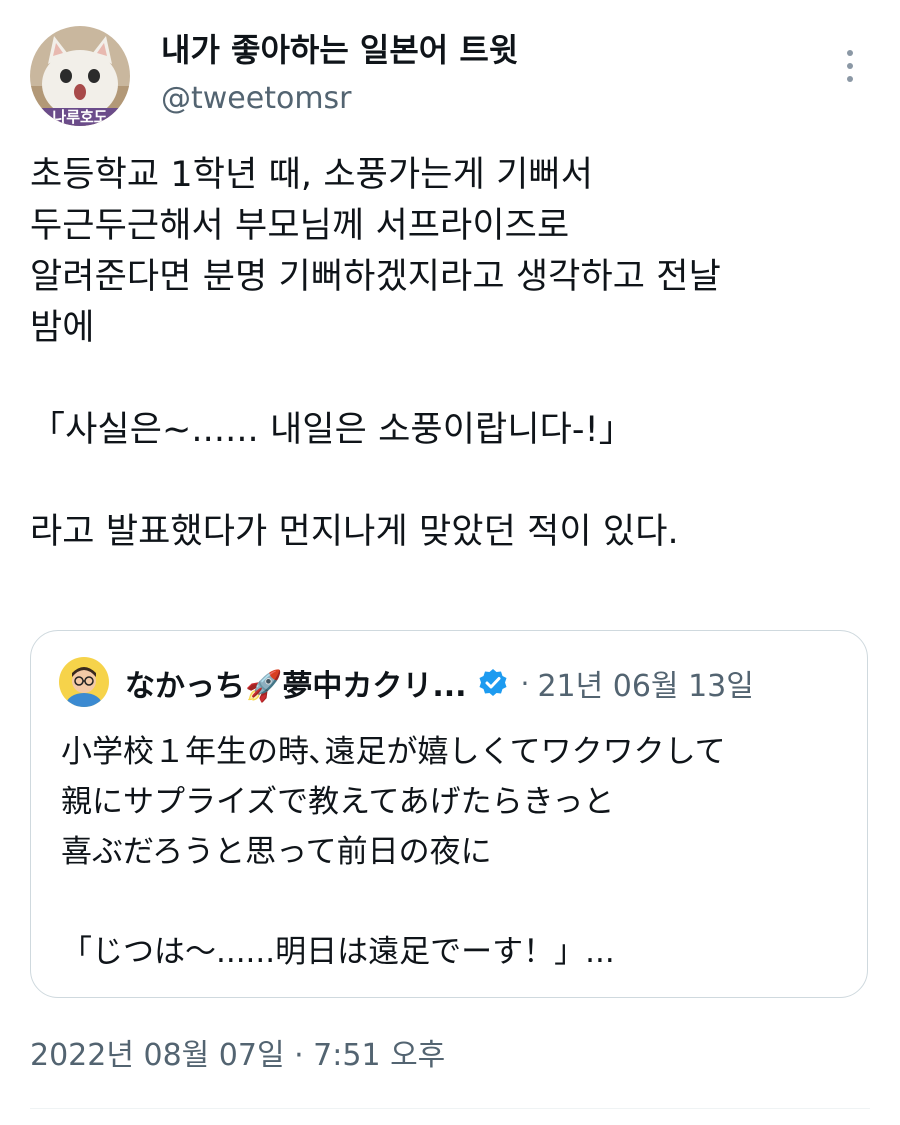 Image resolution: width=900 pixels, height=1125 pixels. What do you see at coordinates (237, 1056) in the screenshot?
I see `tweet-timestamp: 2022년 08월 07일 · 7:51 오후` at bounding box center [237, 1056].